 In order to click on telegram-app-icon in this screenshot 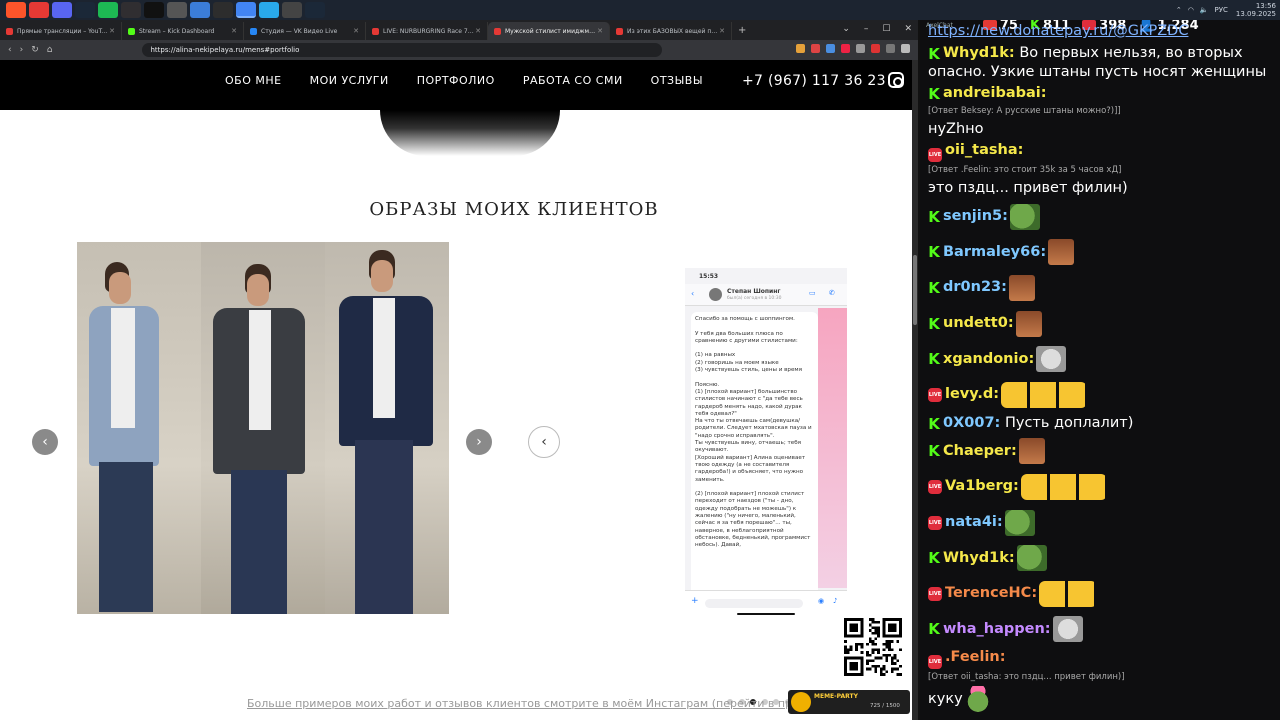, I will do `click(269, 10)`.